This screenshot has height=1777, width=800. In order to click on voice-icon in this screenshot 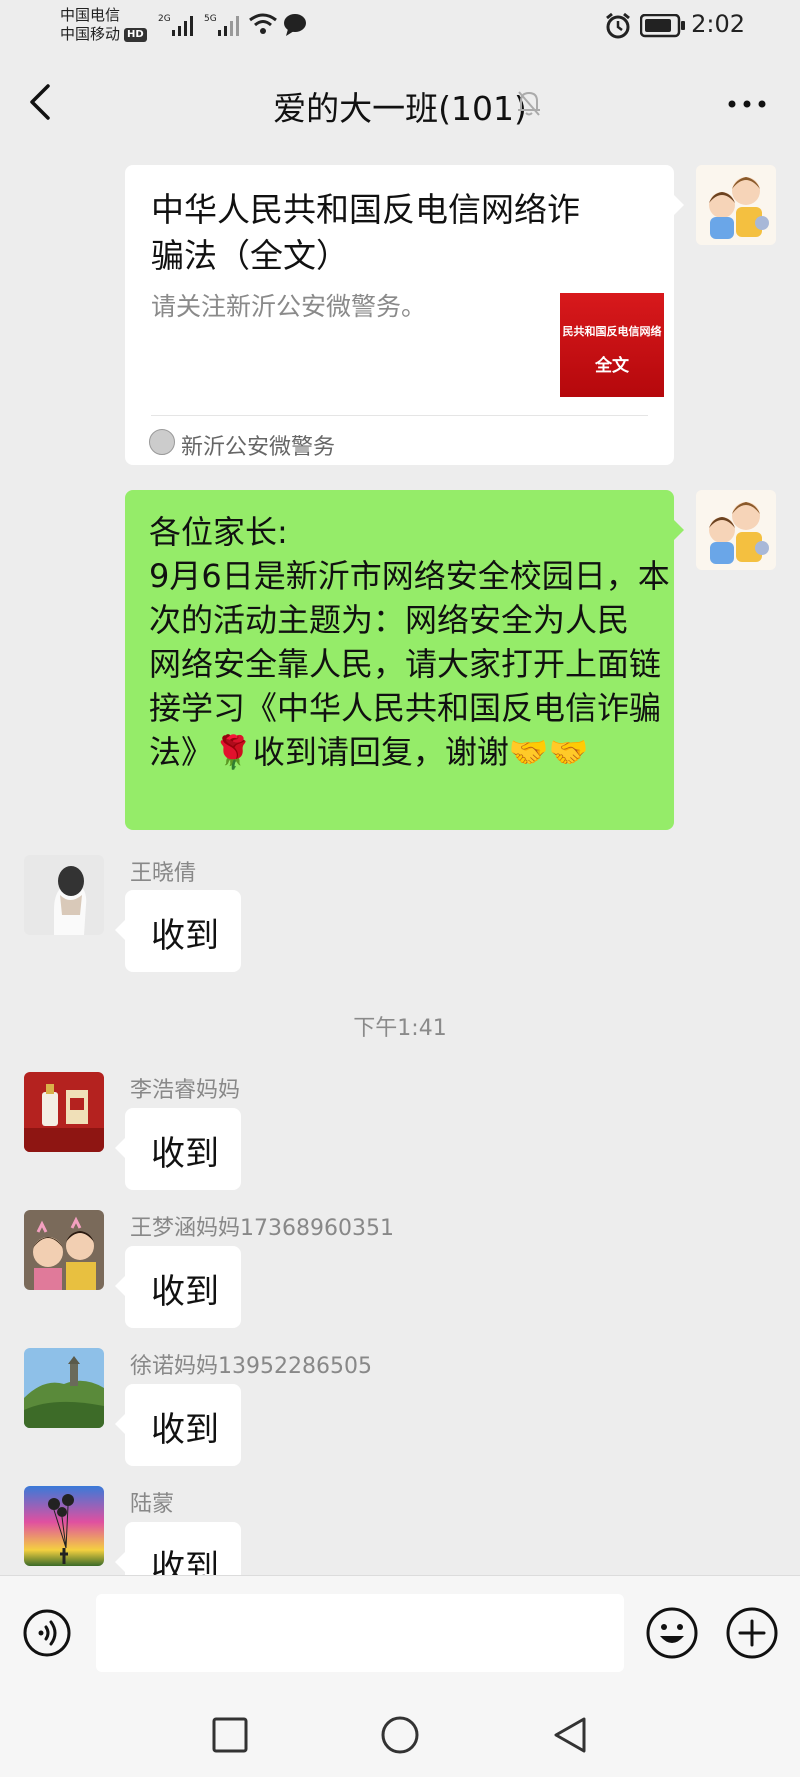, I will do `click(47, 1633)`.